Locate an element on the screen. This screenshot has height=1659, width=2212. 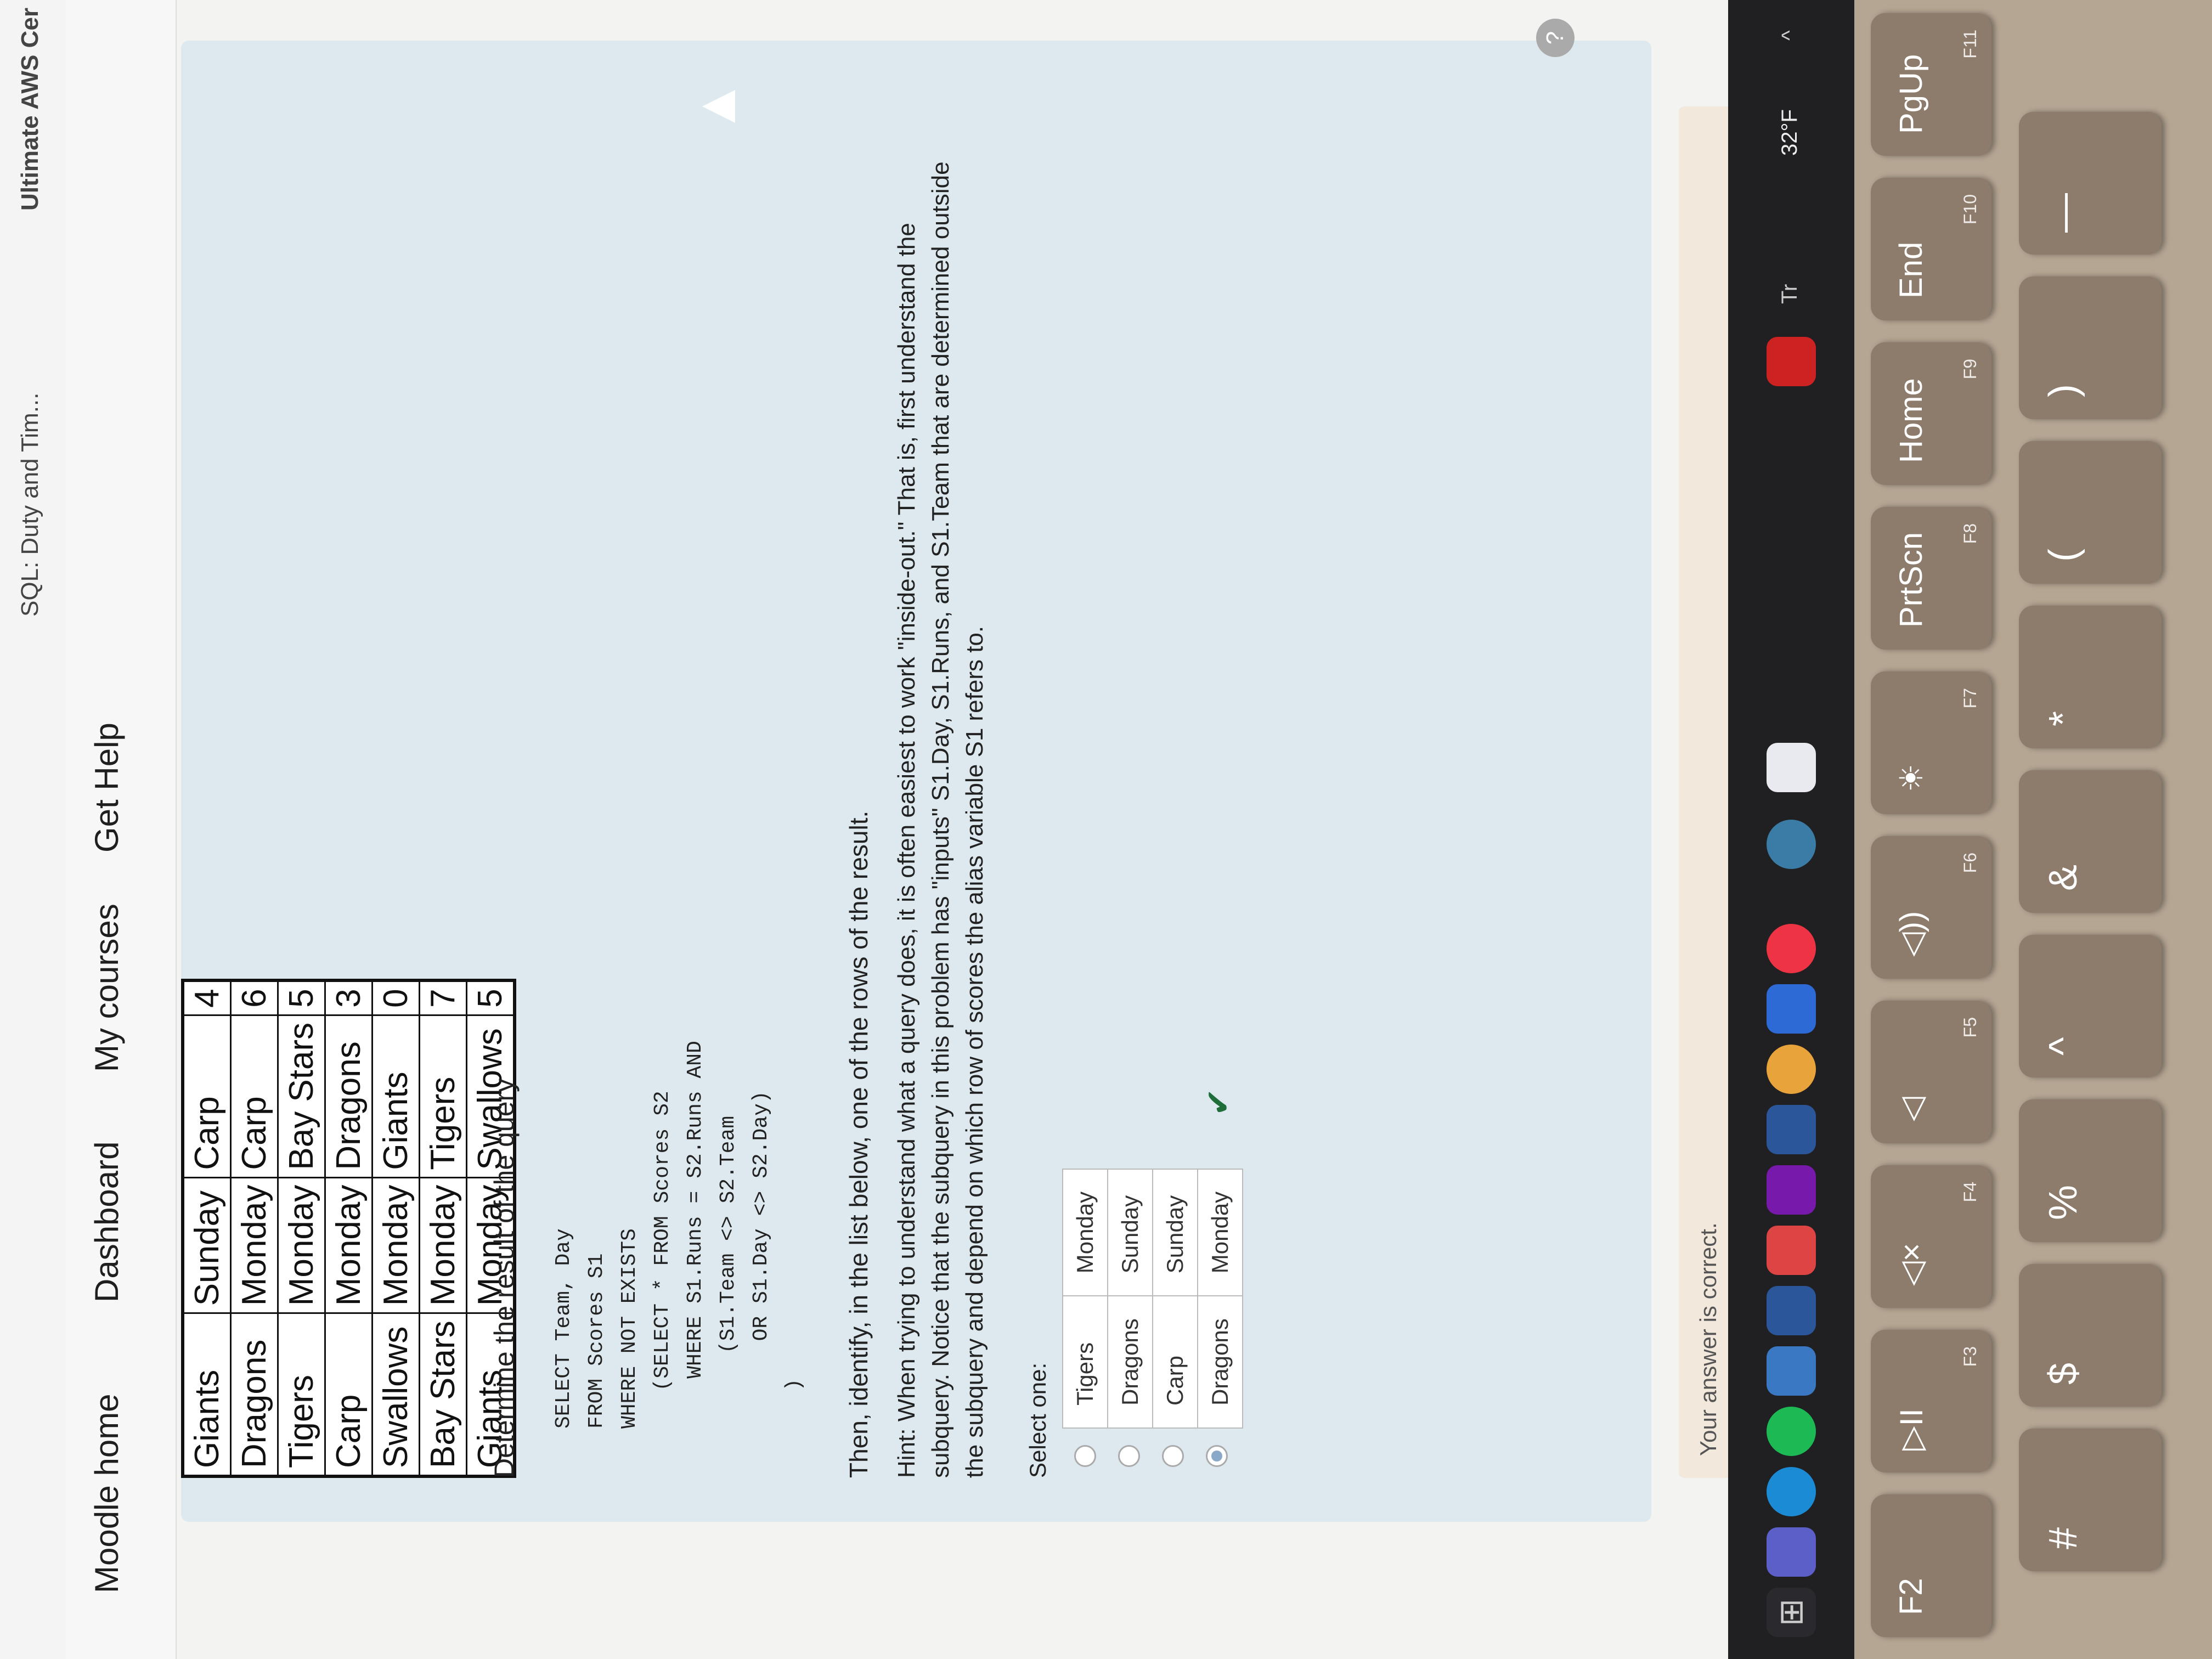
key-num-1: $ is located at coordinates (2090, 1335).